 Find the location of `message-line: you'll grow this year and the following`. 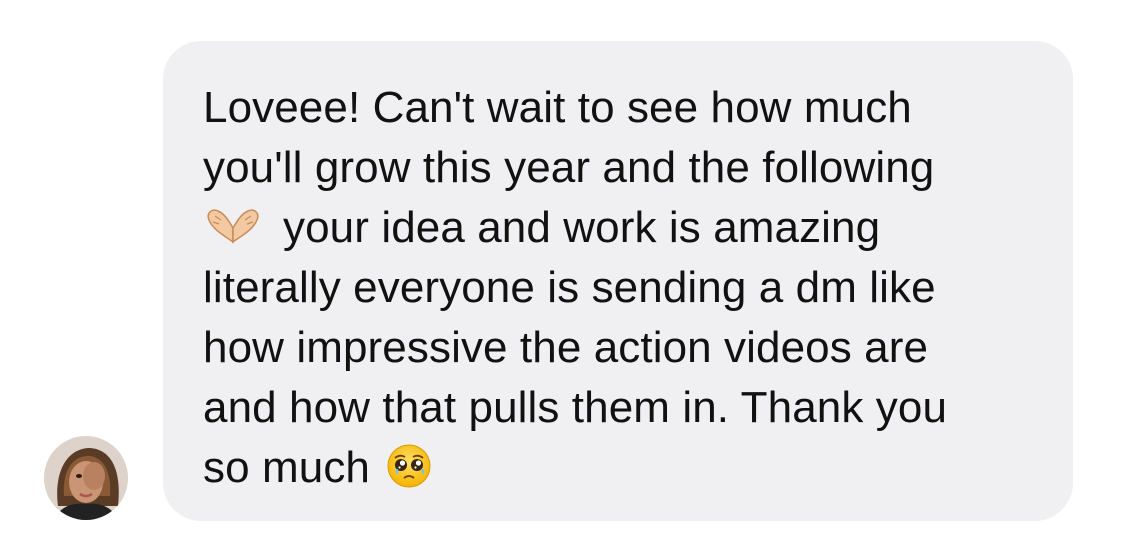

message-line: you'll grow this year and the following is located at coordinates (569, 167).